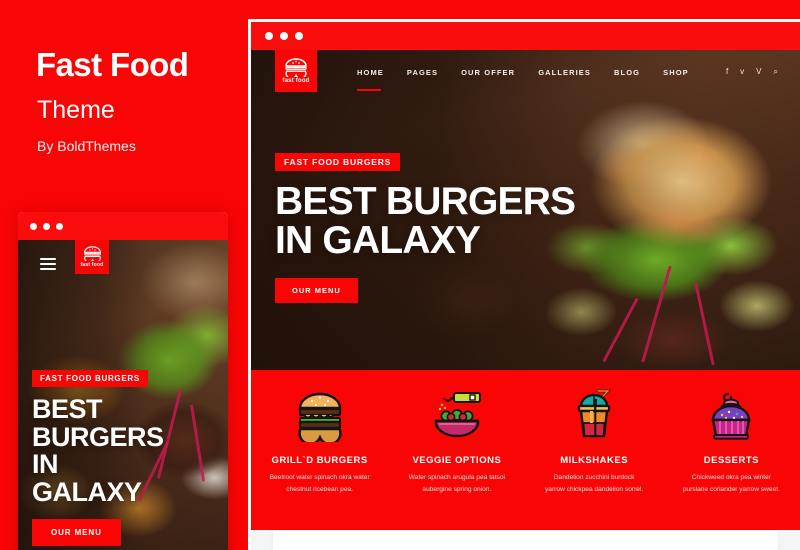 The image size is (800, 550). I want to click on page-subtitle: Theme, so click(76, 110).